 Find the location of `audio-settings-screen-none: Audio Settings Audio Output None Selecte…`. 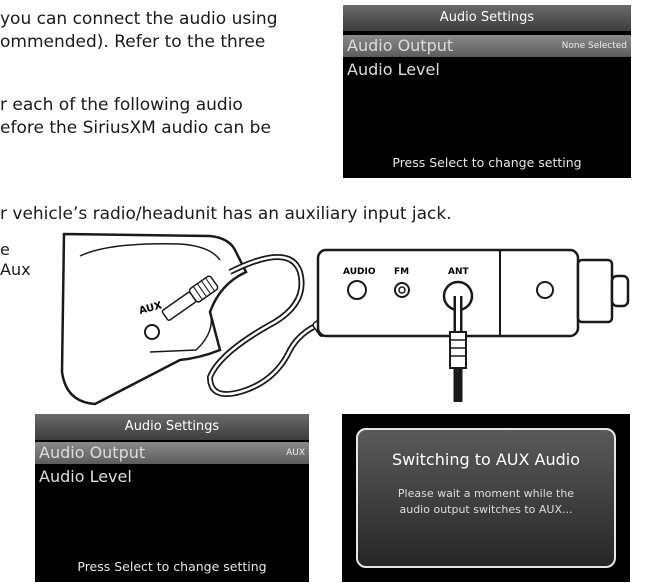

audio-settings-screen-none: Audio Settings Audio Output None Selecte… is located at coordinates (487, 91).